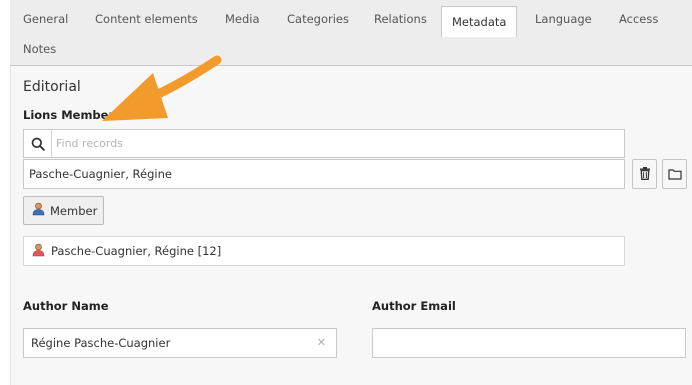 The height and width of the screenshot is (385, 692). I want to click on related-record-item: Pasche-Cuagnier, Régine [12], so click(324, 251).